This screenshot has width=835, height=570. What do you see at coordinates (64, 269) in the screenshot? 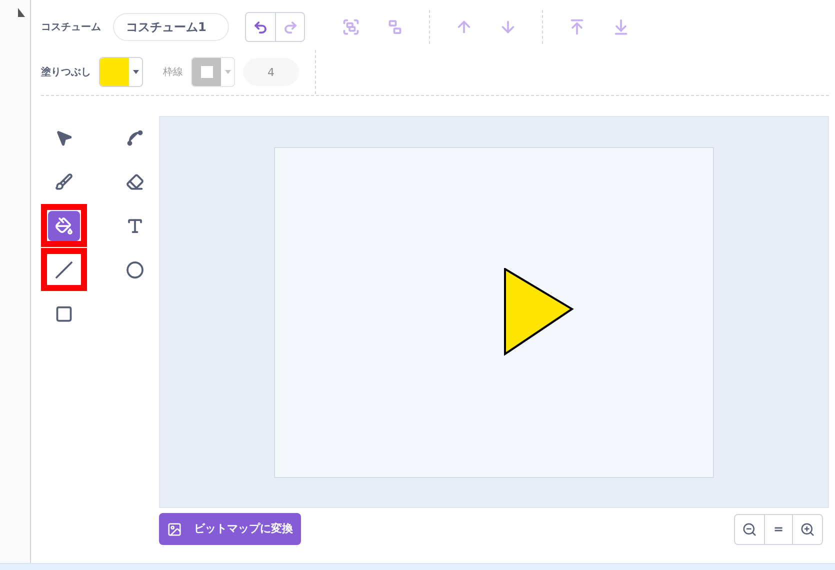
I see `line-tool-icon` at bounding box center [64, 269].